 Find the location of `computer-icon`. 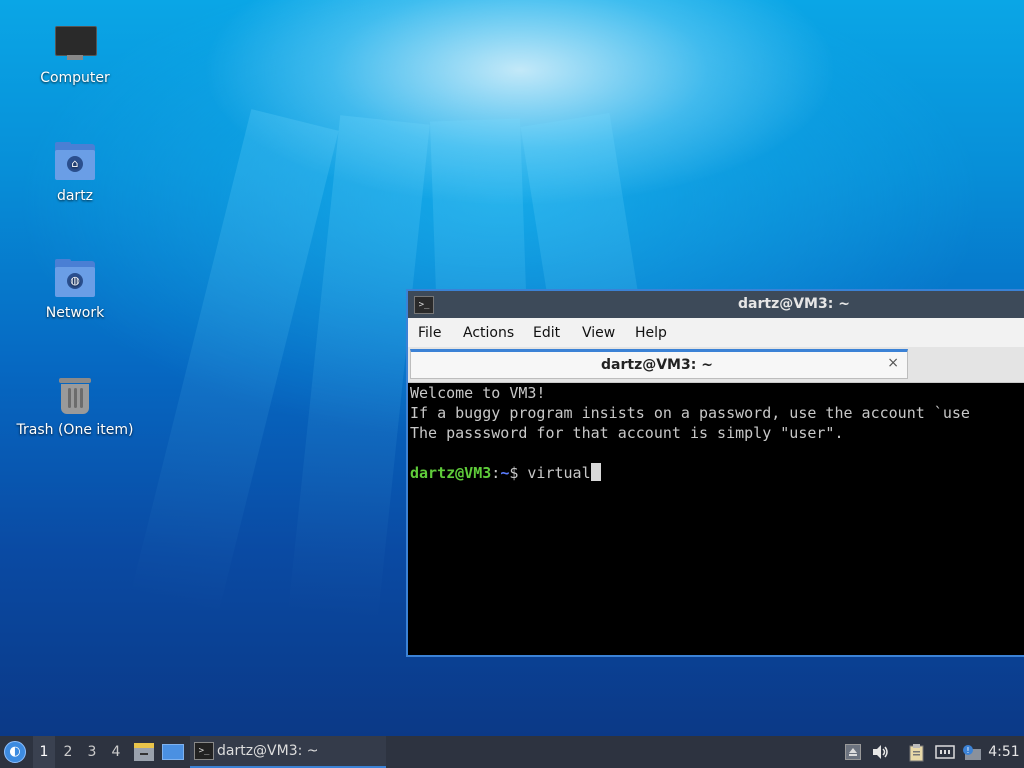

computer-icon is located at coordinates (75, 44).